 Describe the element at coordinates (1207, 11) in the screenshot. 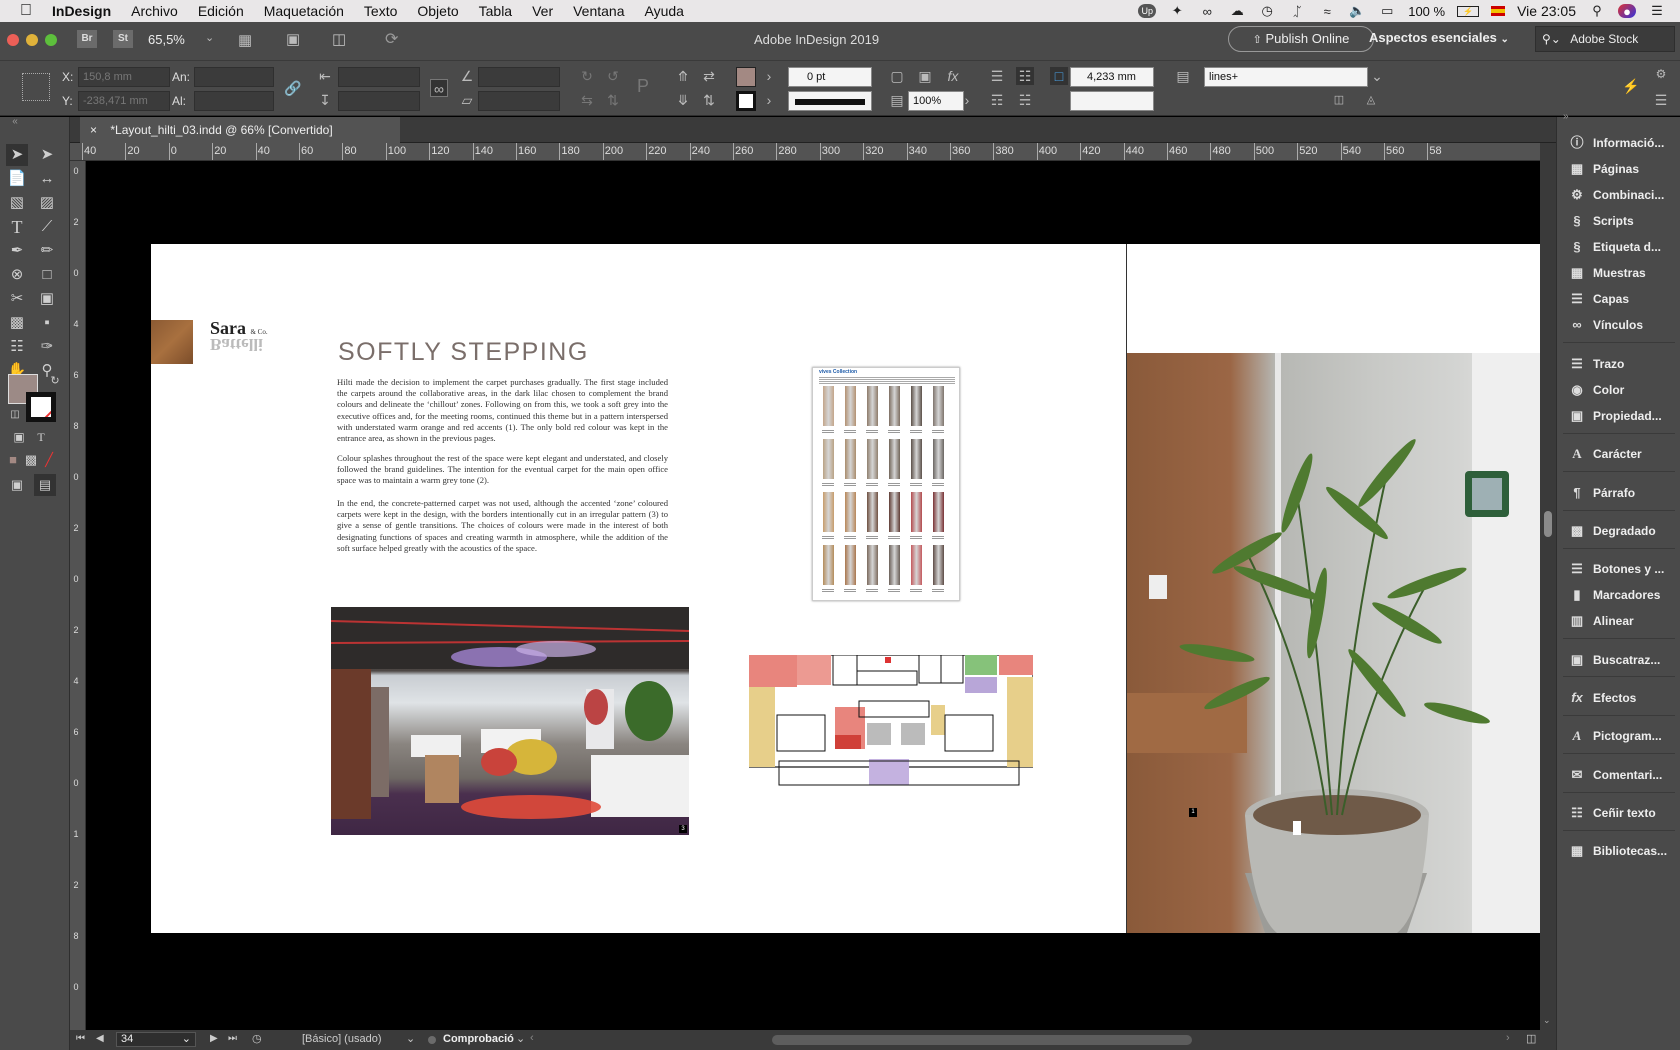

I see `creative-cloud-icon: ∞` at that location.